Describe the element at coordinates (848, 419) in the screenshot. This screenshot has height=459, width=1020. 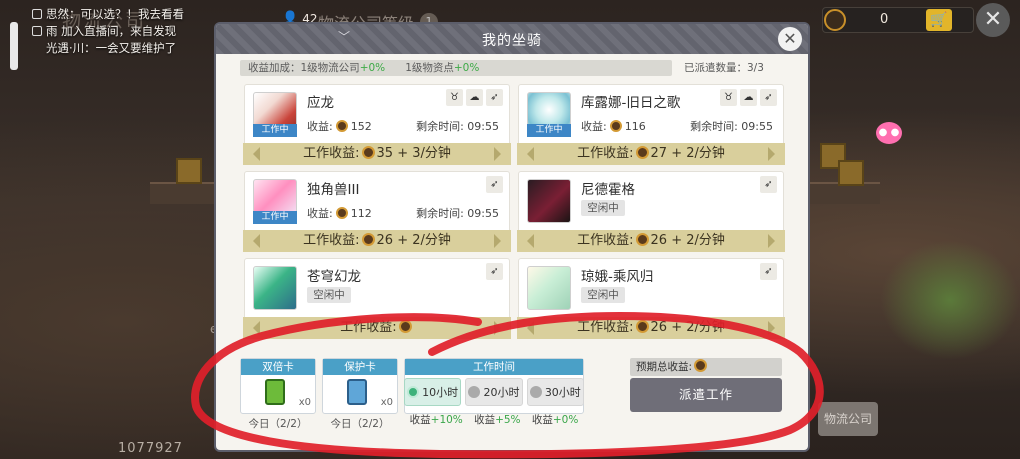
I see `background-button: 物流公司` at that location.